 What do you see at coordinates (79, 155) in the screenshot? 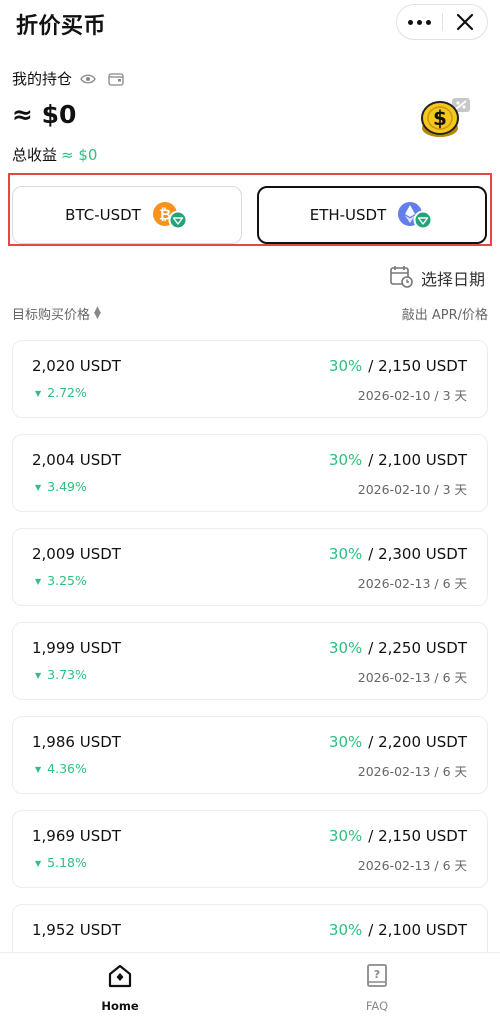
I see `profit-value: ≈ $0` at bounding box center [79, 155].